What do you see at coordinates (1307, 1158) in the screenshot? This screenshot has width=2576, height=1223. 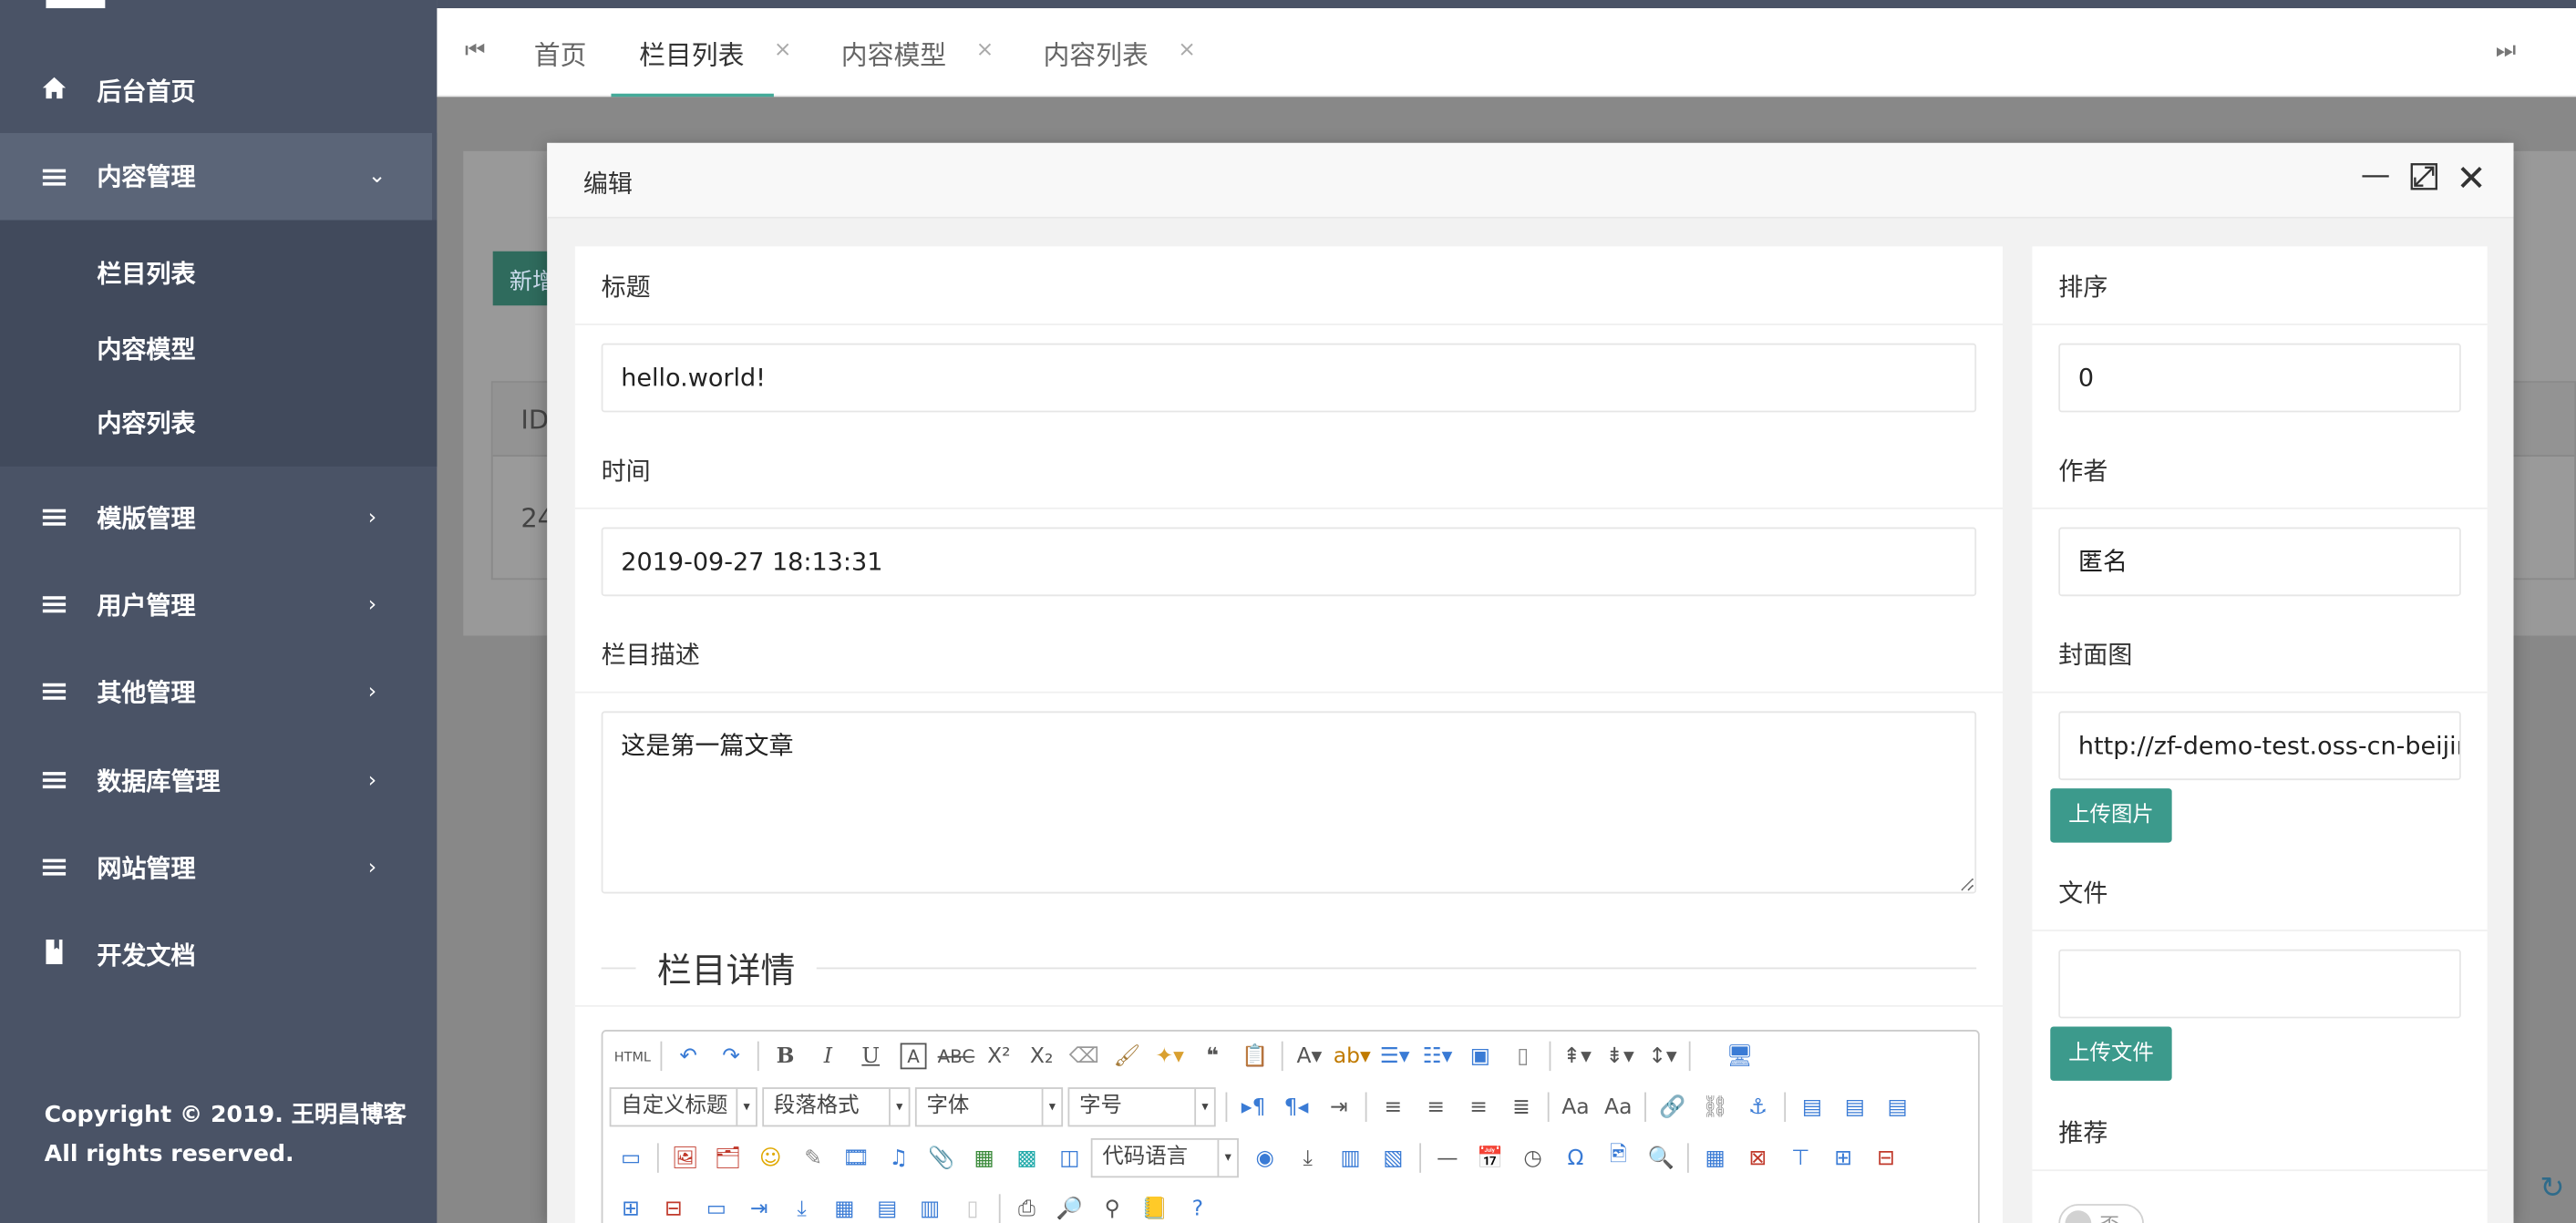 I see `page-break-icon: ⤓` at bounding box center [1307, 1158].